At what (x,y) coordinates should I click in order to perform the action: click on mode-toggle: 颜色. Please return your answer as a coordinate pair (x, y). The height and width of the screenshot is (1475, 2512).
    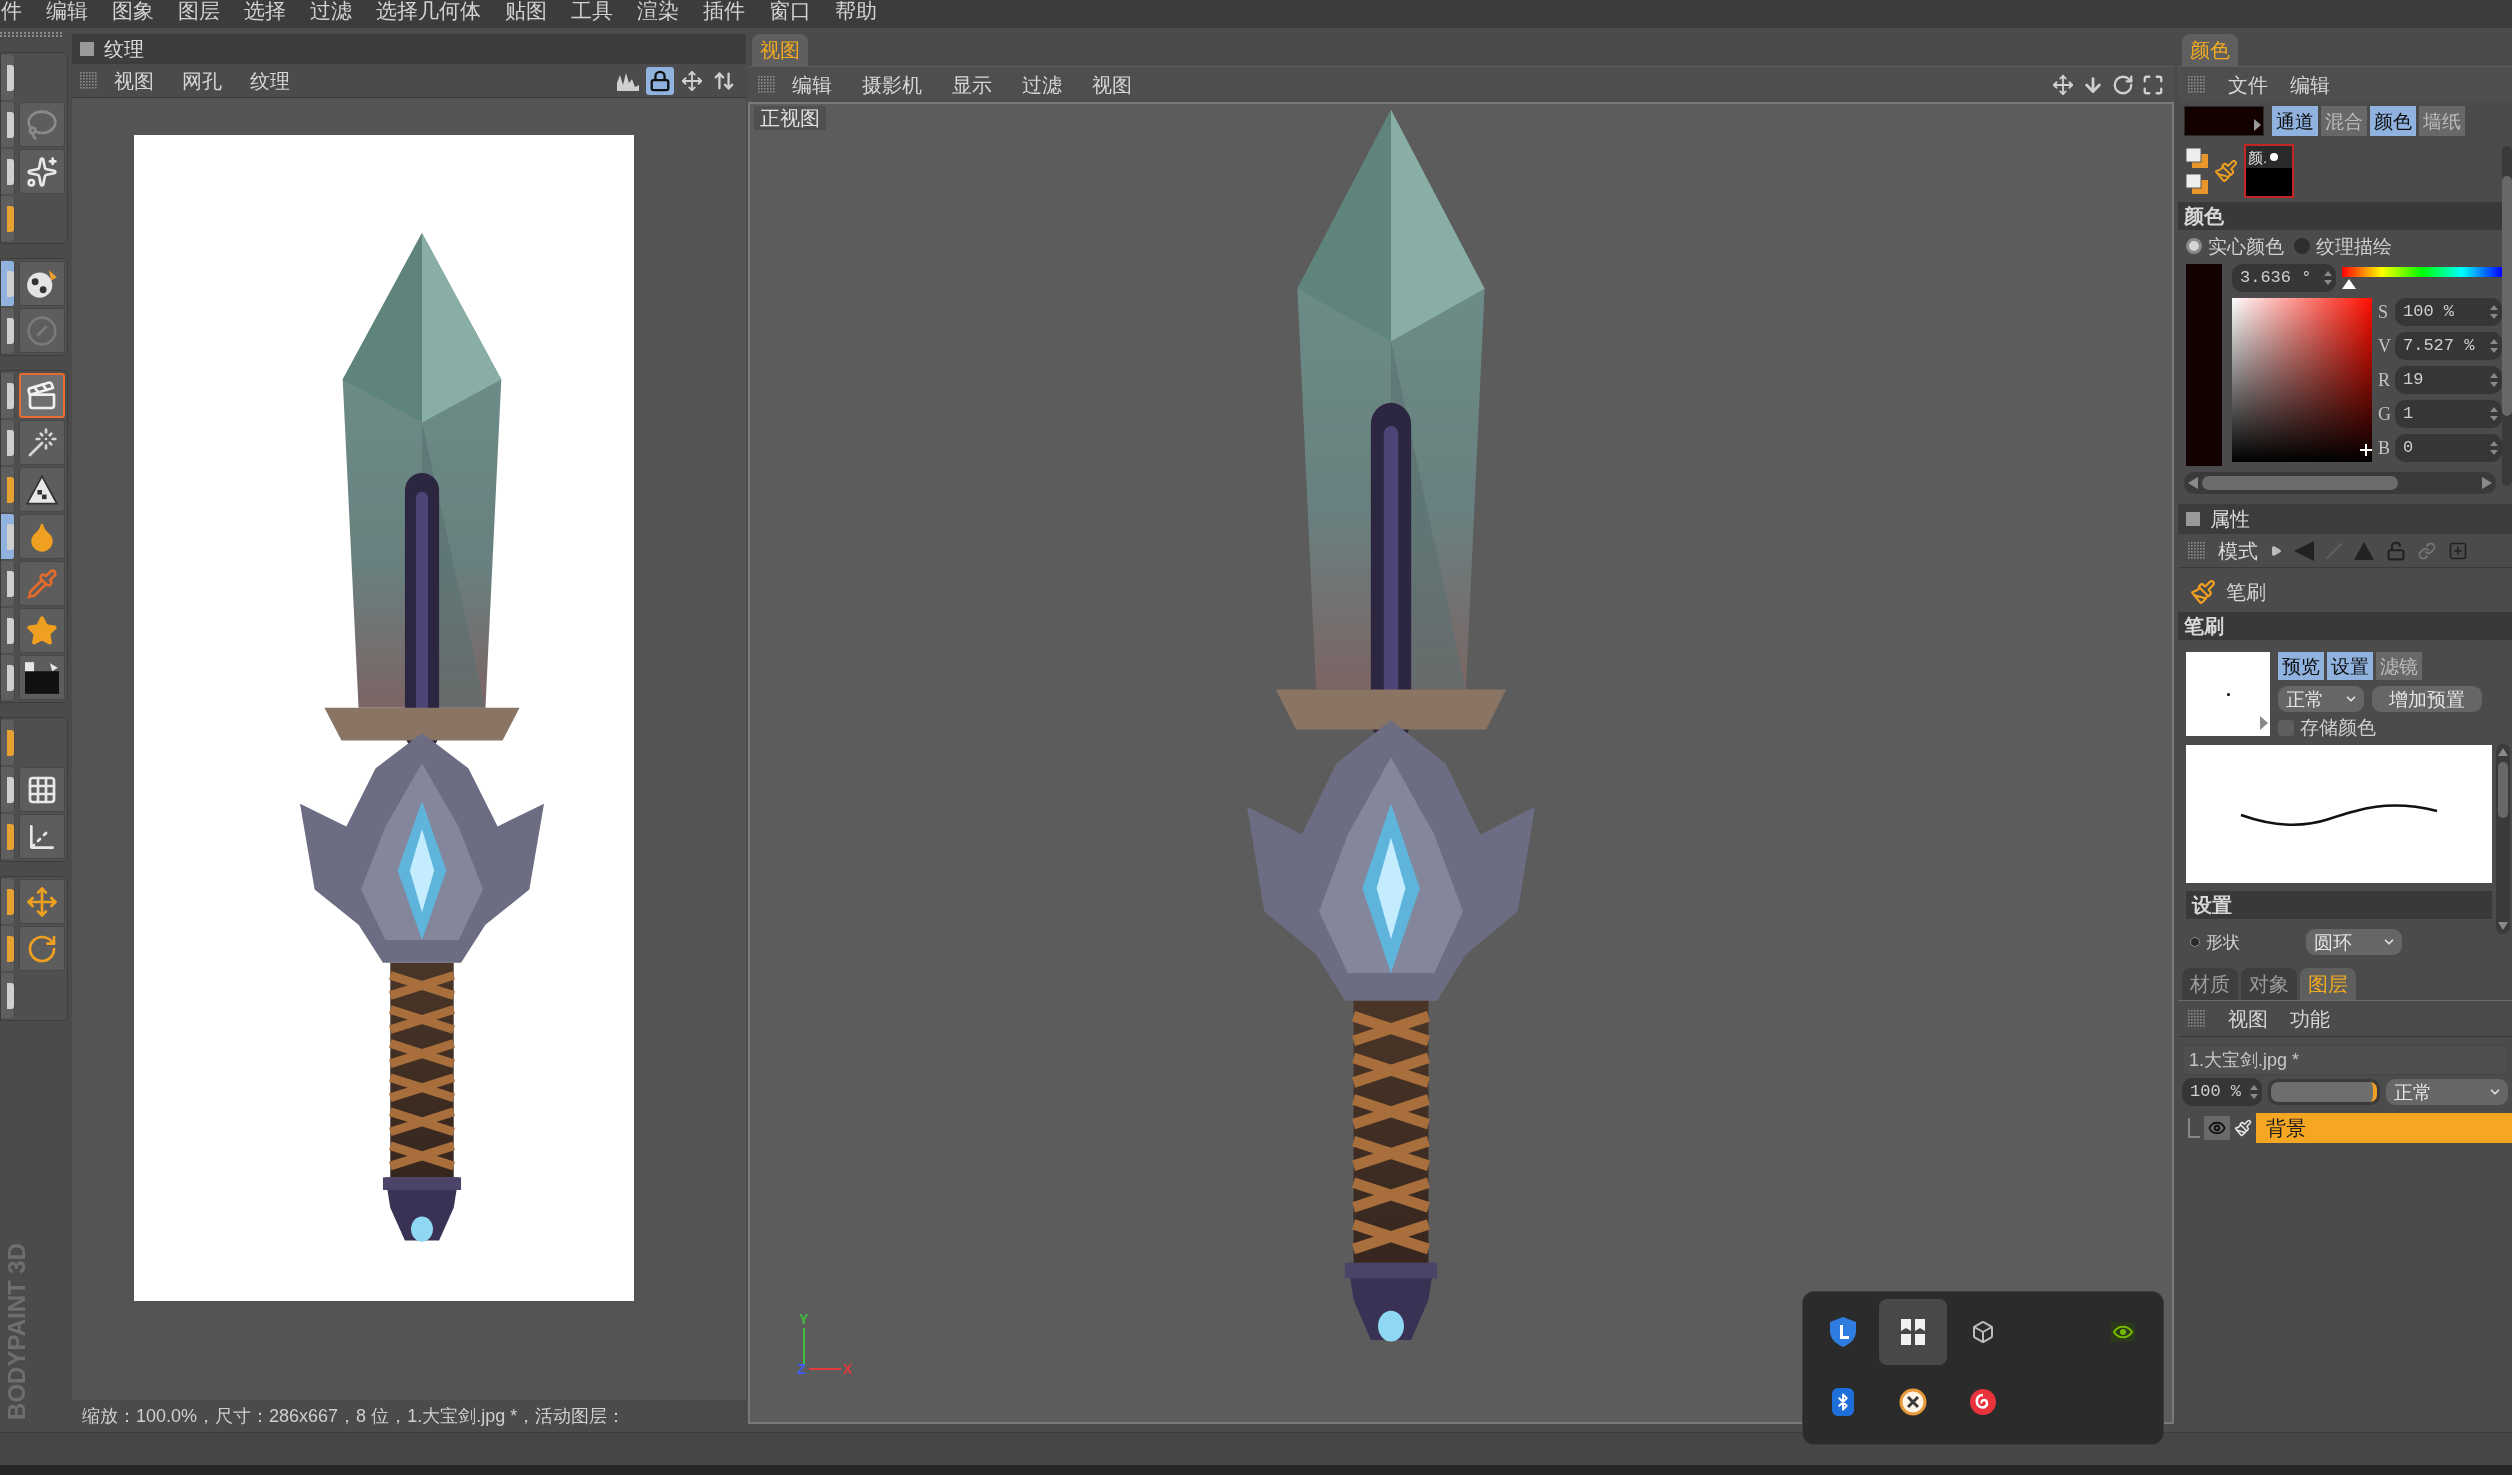
    Looking at the image, I should click on (2393, 121).